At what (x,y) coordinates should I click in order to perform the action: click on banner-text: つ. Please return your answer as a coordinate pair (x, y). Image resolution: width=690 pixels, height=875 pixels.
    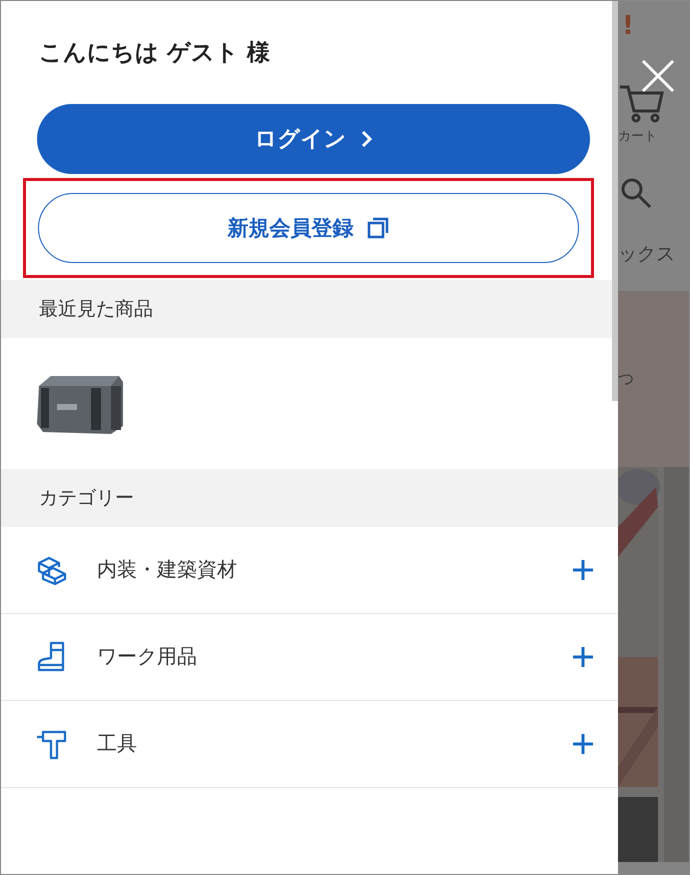
    Looking at the image, I should click on (626, 379).